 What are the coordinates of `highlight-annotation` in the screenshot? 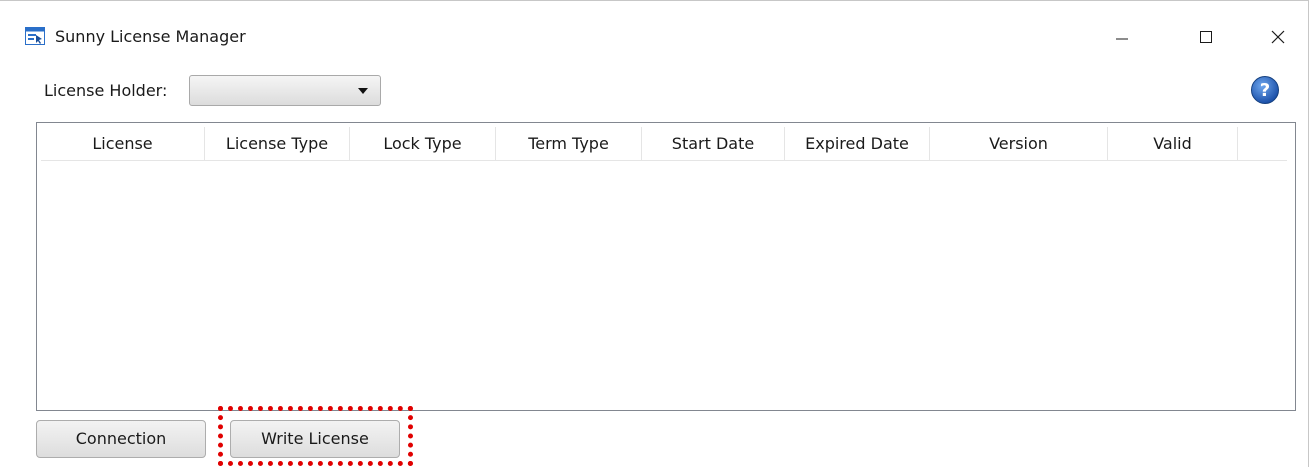 It's located at (315, 436).